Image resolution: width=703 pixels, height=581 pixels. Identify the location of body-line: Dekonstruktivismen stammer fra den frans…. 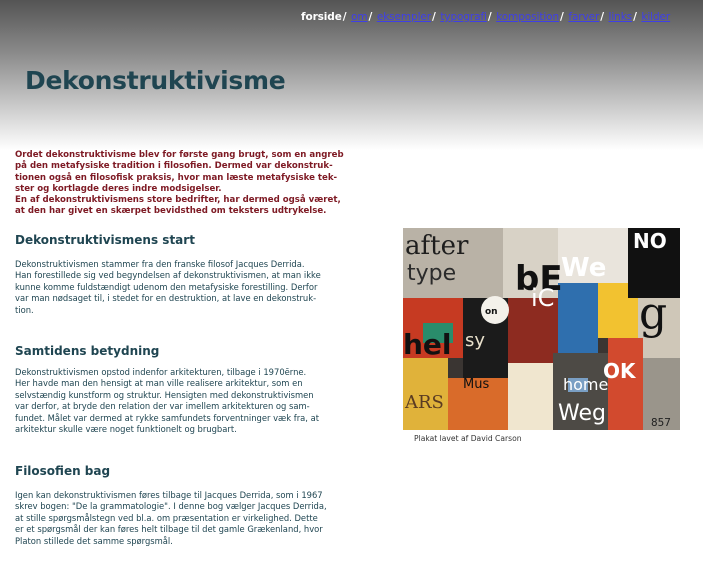
(160, 264).